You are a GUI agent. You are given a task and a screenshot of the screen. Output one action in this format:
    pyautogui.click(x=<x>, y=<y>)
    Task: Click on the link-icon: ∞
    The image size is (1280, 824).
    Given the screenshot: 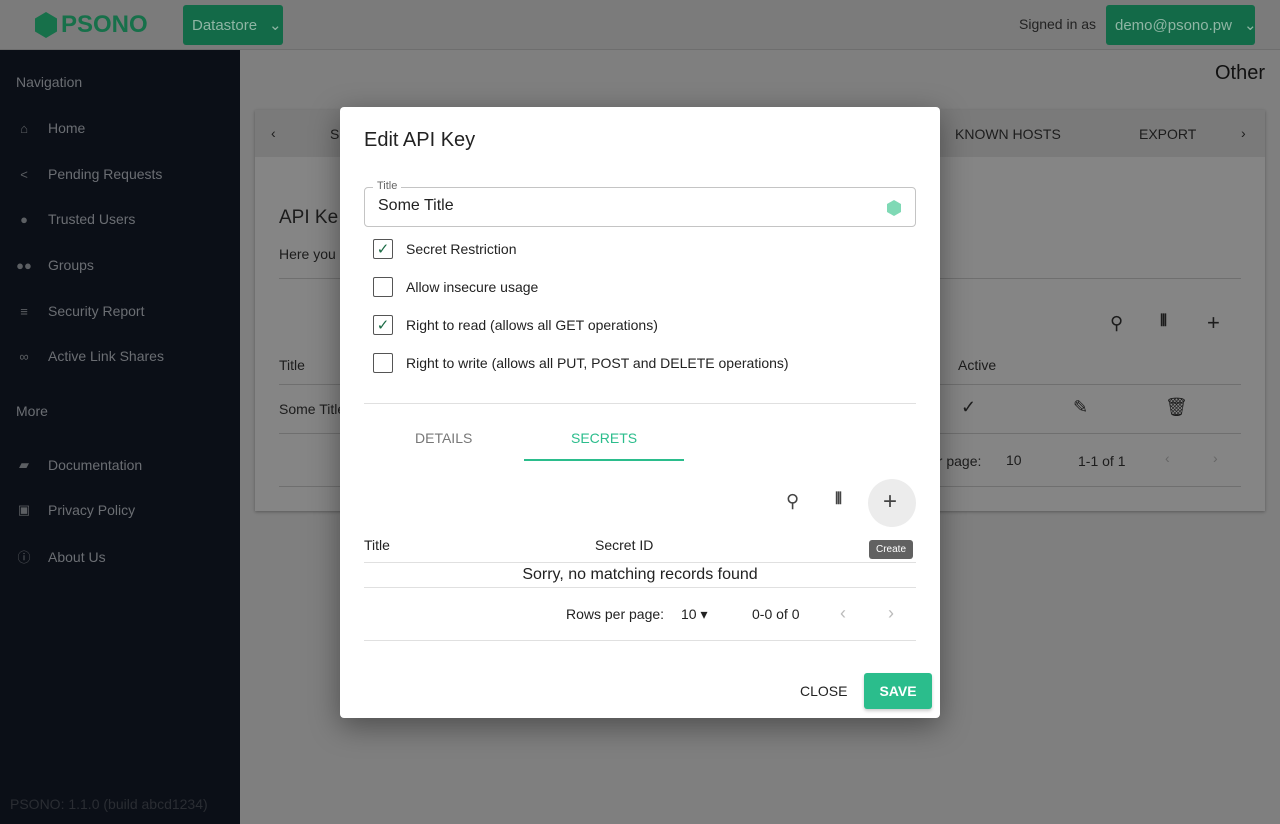 What is the action you would take?
    pyautogui.click(x=24, y=356)
    